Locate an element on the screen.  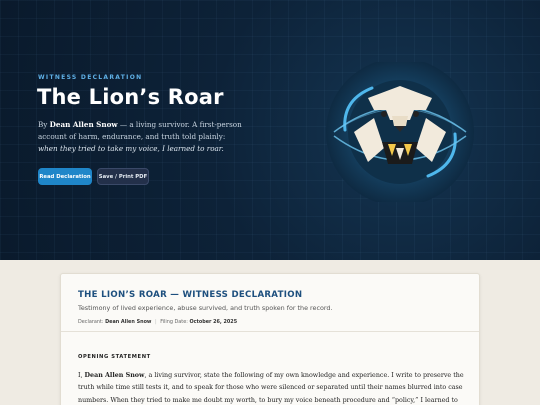
read-declaration-button: Read Declaration is located at coordinates (65, 176).